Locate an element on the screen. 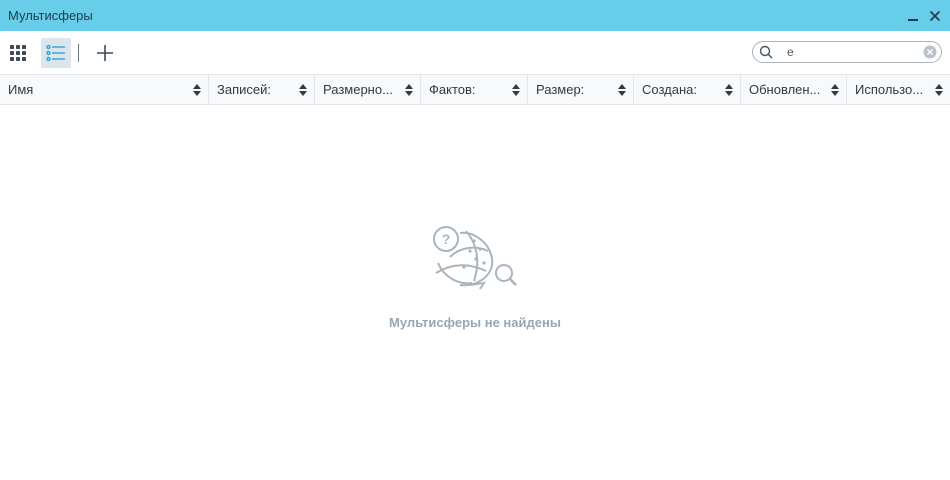 Image resolution: width=950 pixels, height=480 pixels. plus-icon is located at coordinates (105, 52).